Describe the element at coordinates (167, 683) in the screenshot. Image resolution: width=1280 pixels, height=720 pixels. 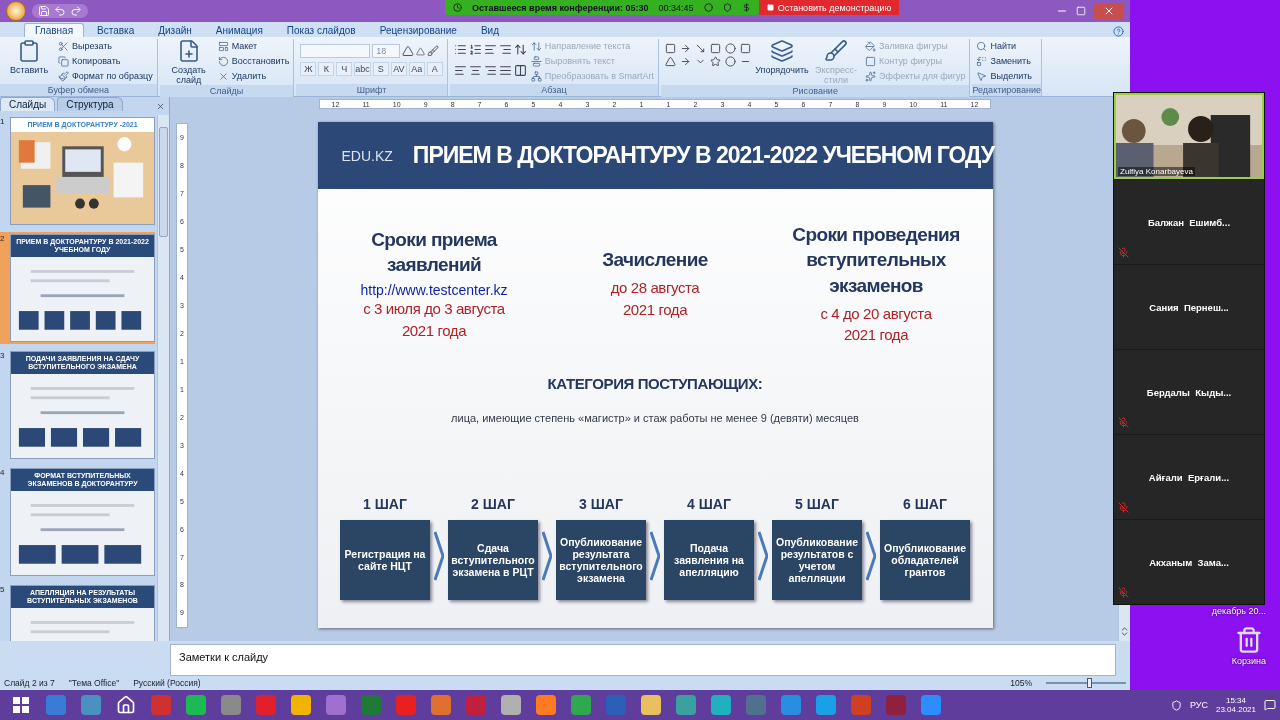
I see `language: Русский (Россия)` at that location.